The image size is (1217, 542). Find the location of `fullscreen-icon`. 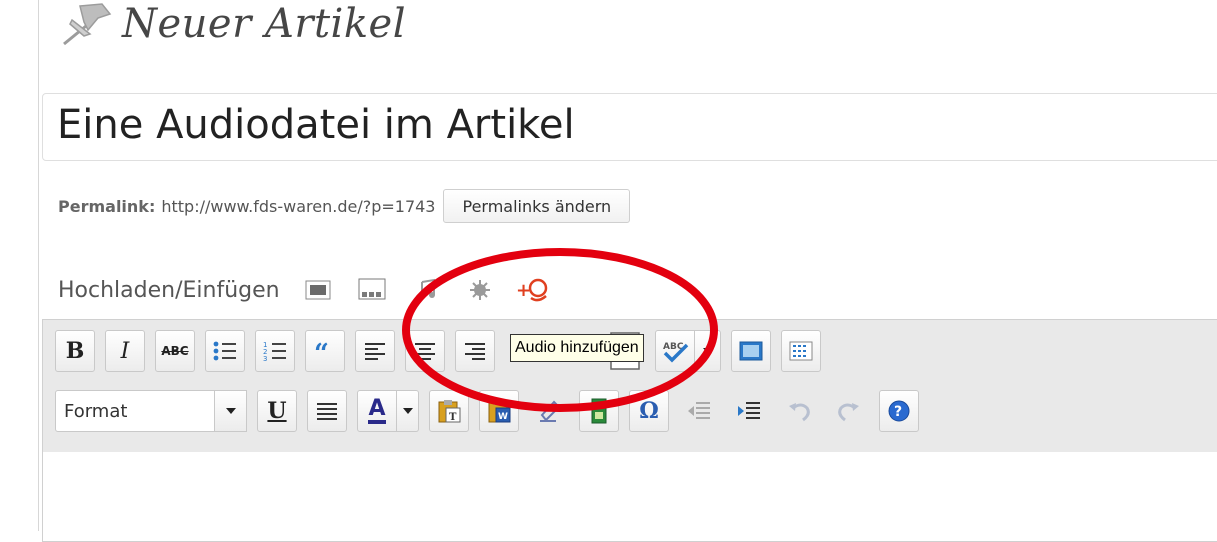

fullscreen-icon is located at coordinates (751, 351).